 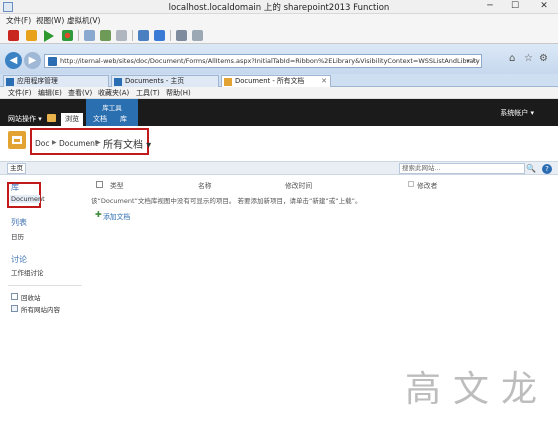 What do you see at coordinates (100, 119) in the screenshot?
I see `tab-documents: 文档` at bounding box center [100, 119].